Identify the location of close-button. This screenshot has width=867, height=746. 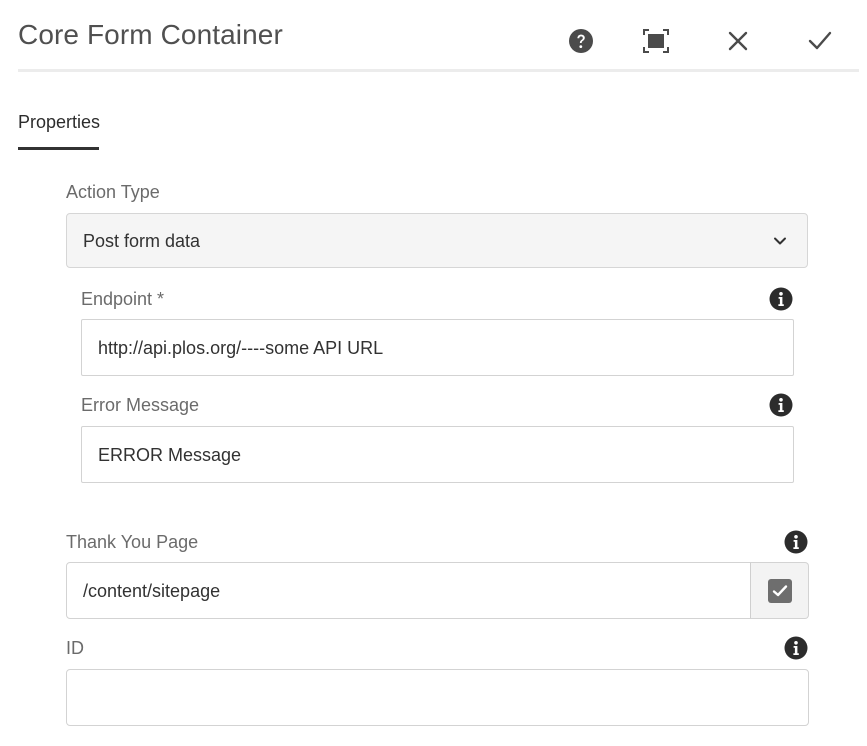
(738, 41).